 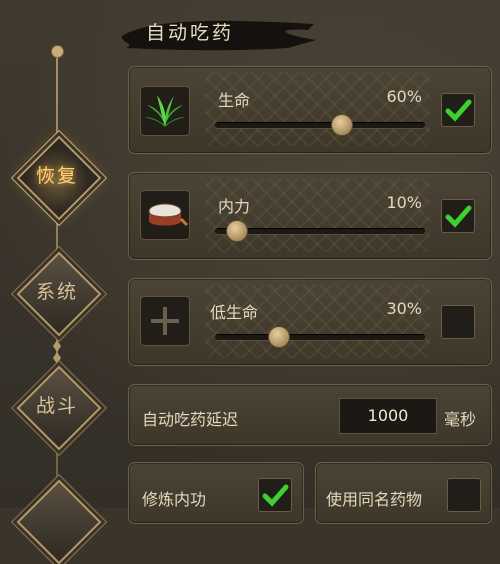 What do you see at coordinates (165, 321) in the screenshot?
I see `plus-icon` at bounding box center [165, 321].